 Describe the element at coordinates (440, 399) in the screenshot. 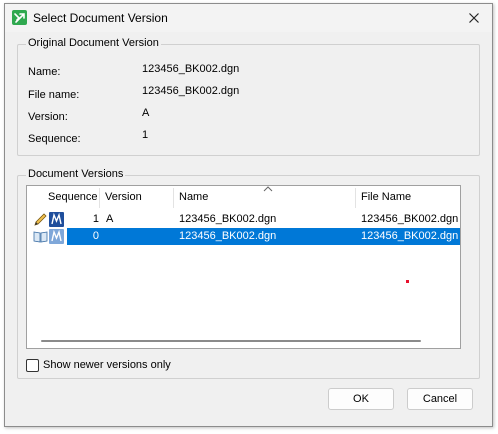

I see `cancel-button: Cancel` at that location.